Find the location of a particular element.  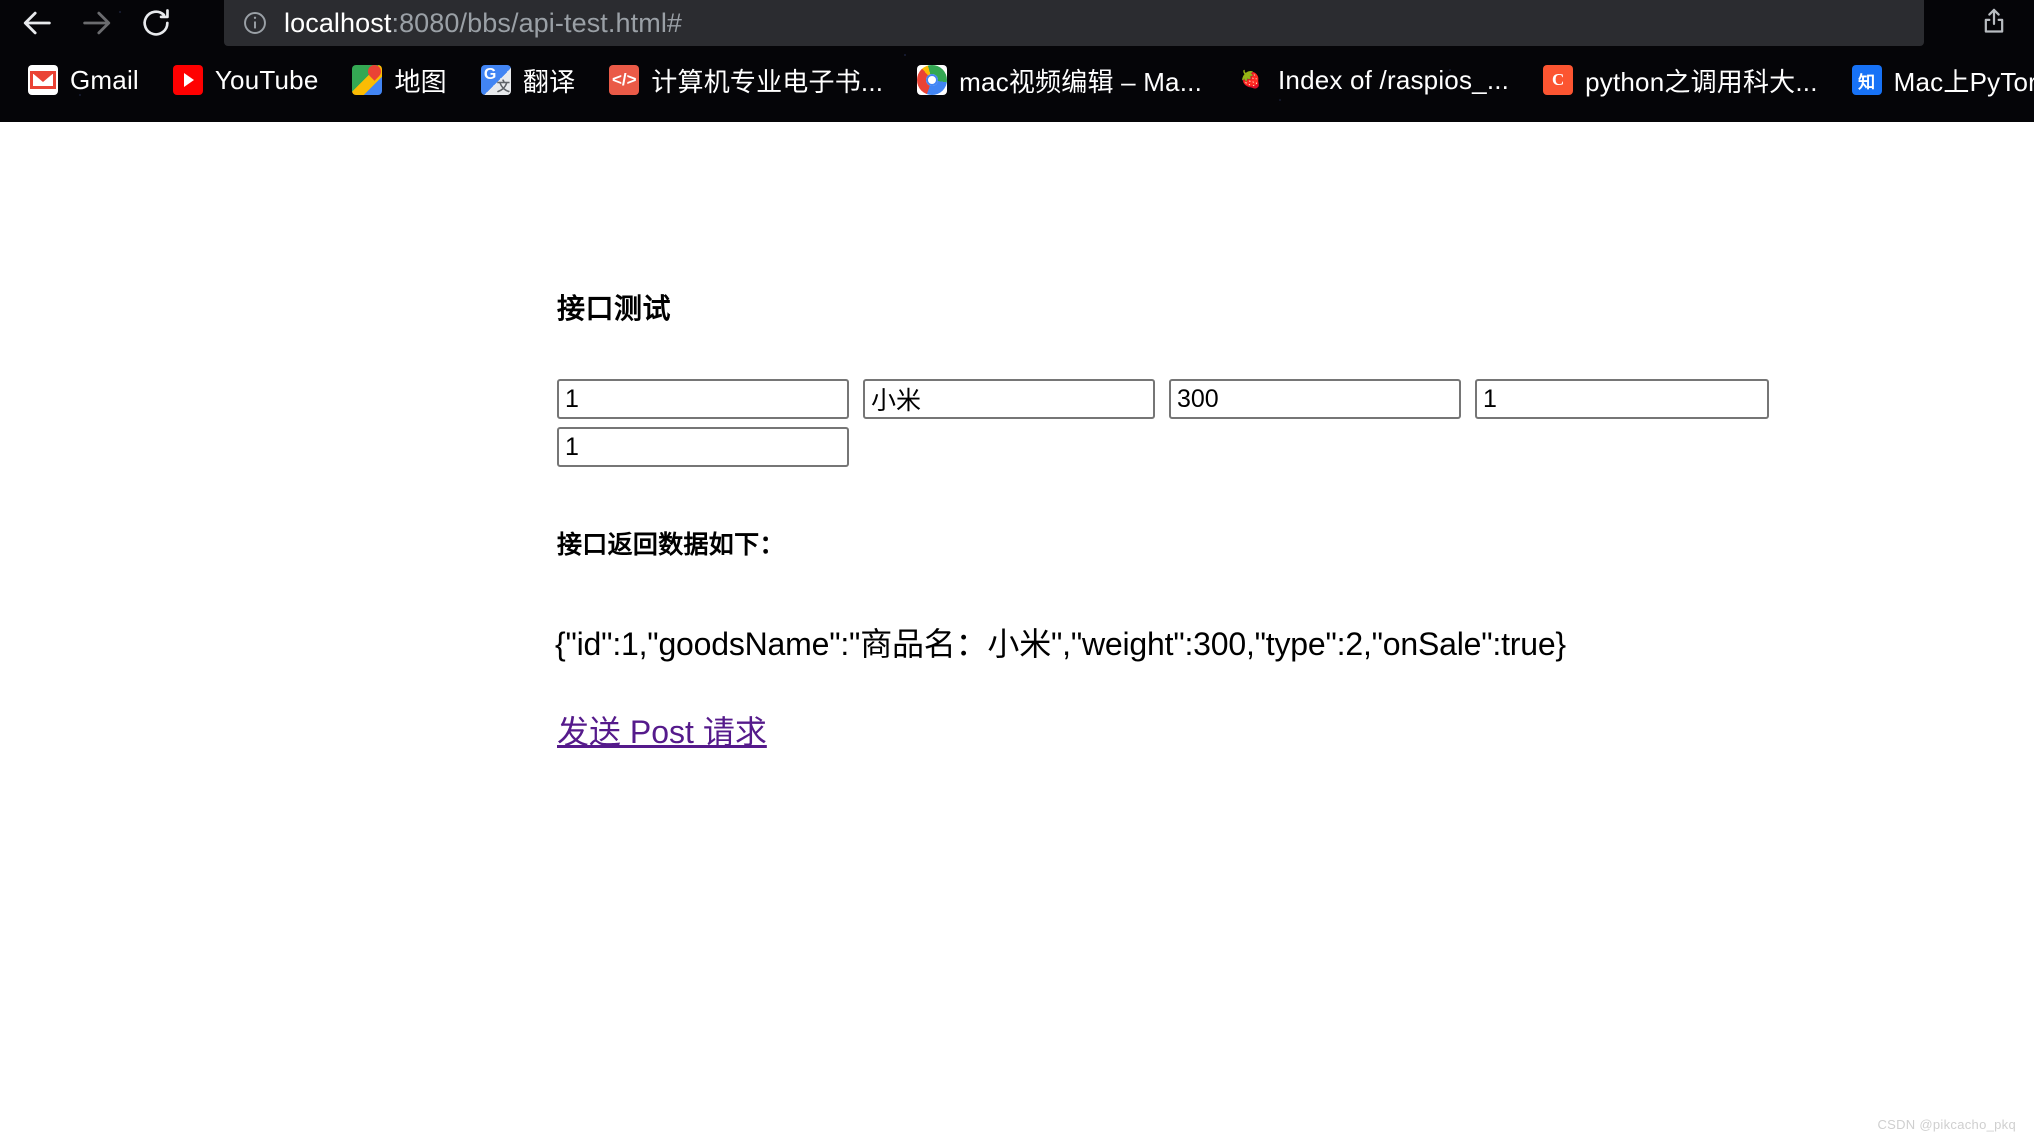

bookmark-maps: 地图 is located at coordinates (399, 80).